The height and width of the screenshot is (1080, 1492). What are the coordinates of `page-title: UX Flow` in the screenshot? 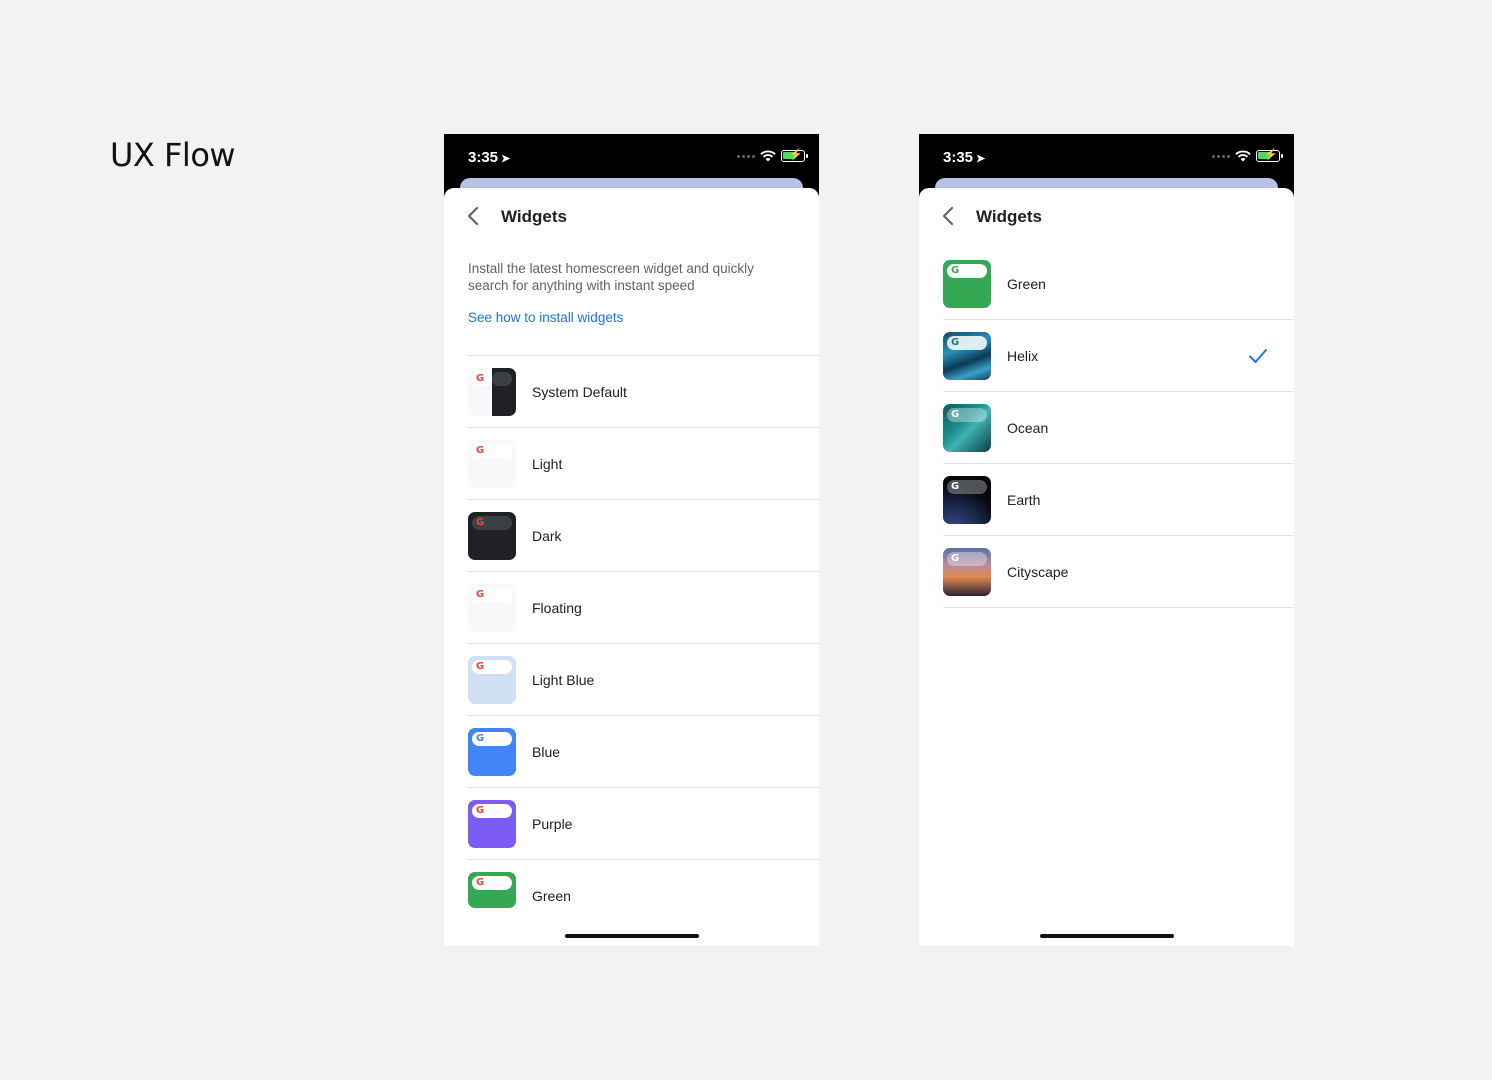 It's located at (173, 155).